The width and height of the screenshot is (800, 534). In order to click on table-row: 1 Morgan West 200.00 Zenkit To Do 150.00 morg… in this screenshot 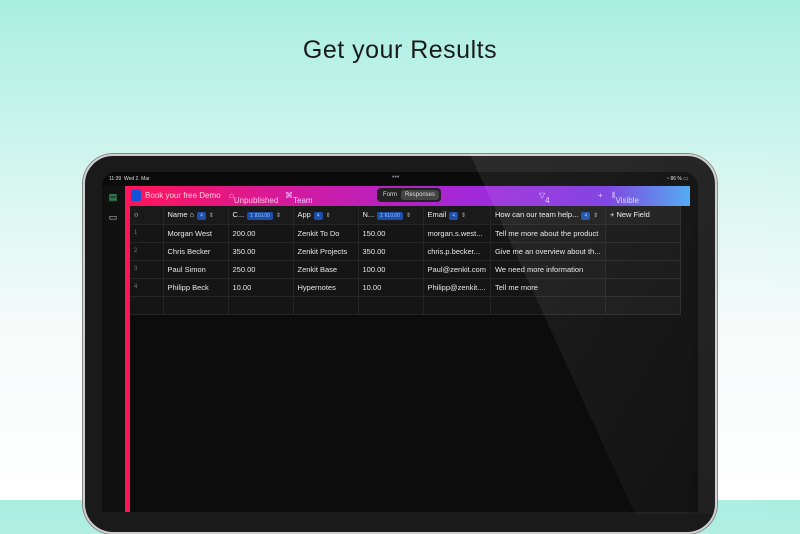, I will do `click(405, 233)`.